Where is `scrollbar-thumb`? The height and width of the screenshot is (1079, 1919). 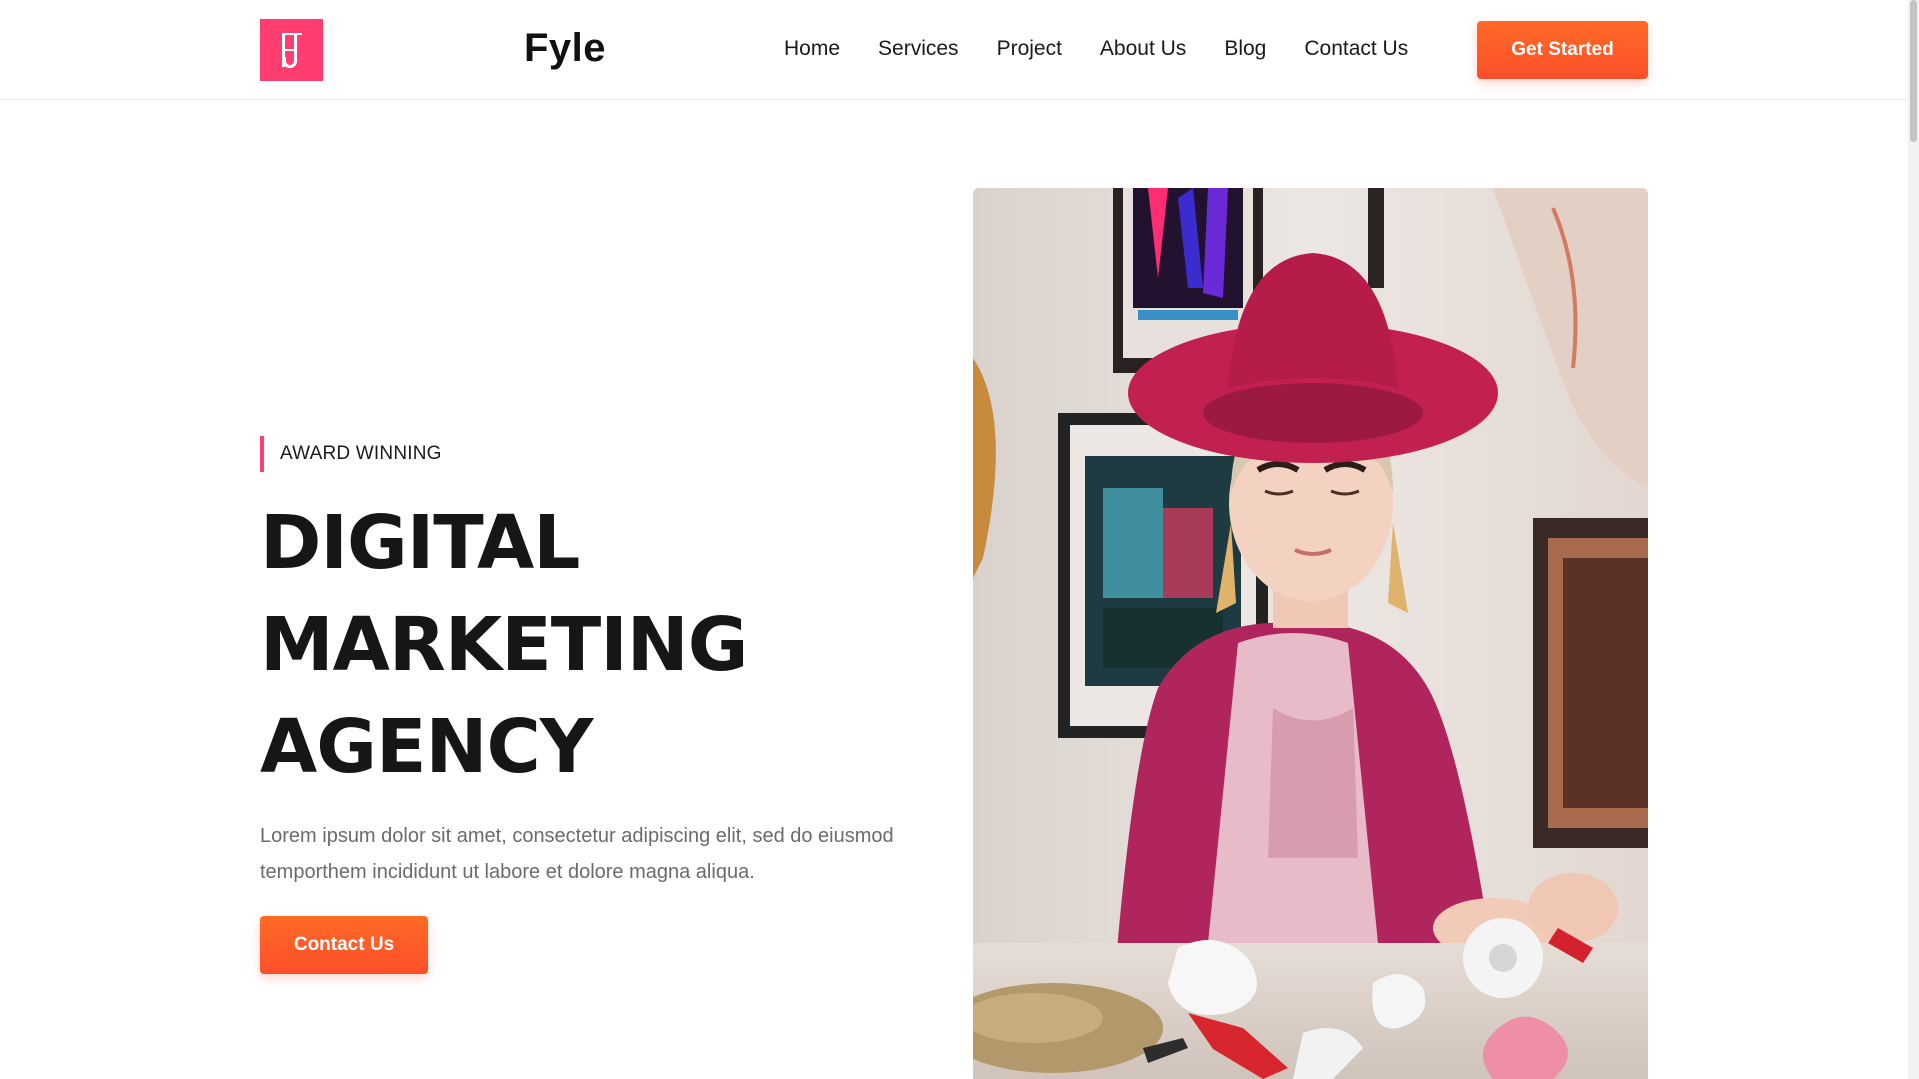
scrollbar-thumb is located at coordinates (1913, 71).